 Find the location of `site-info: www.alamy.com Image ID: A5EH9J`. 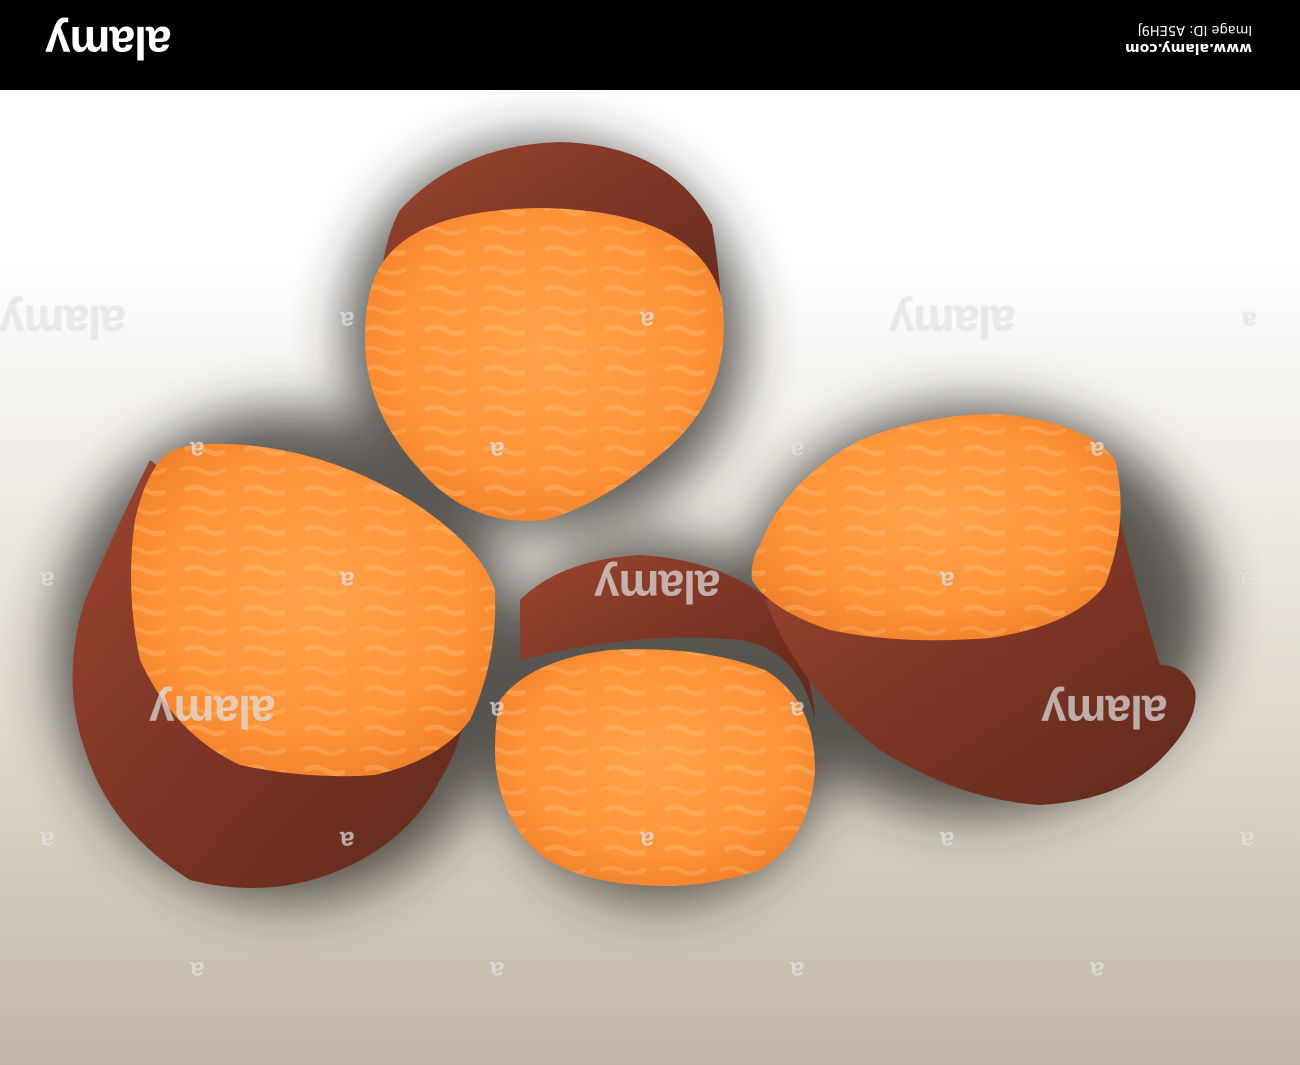

site-info: www.alamy.com Image ID: A5EH9J is located at coordinates (1188, 39).